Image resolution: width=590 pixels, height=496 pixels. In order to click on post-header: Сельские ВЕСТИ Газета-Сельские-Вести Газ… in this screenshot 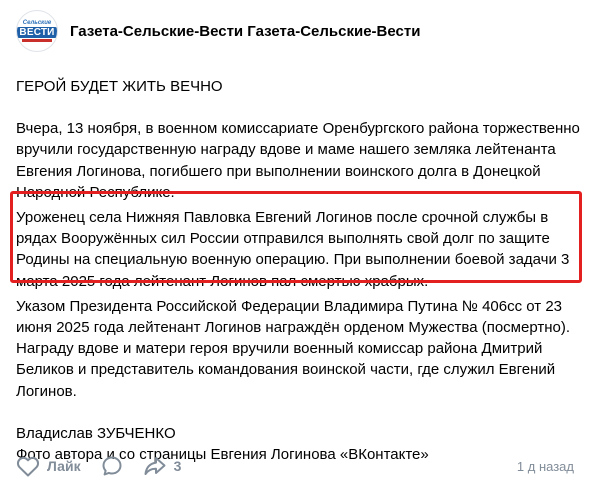, I will do `click(297, 31)`.